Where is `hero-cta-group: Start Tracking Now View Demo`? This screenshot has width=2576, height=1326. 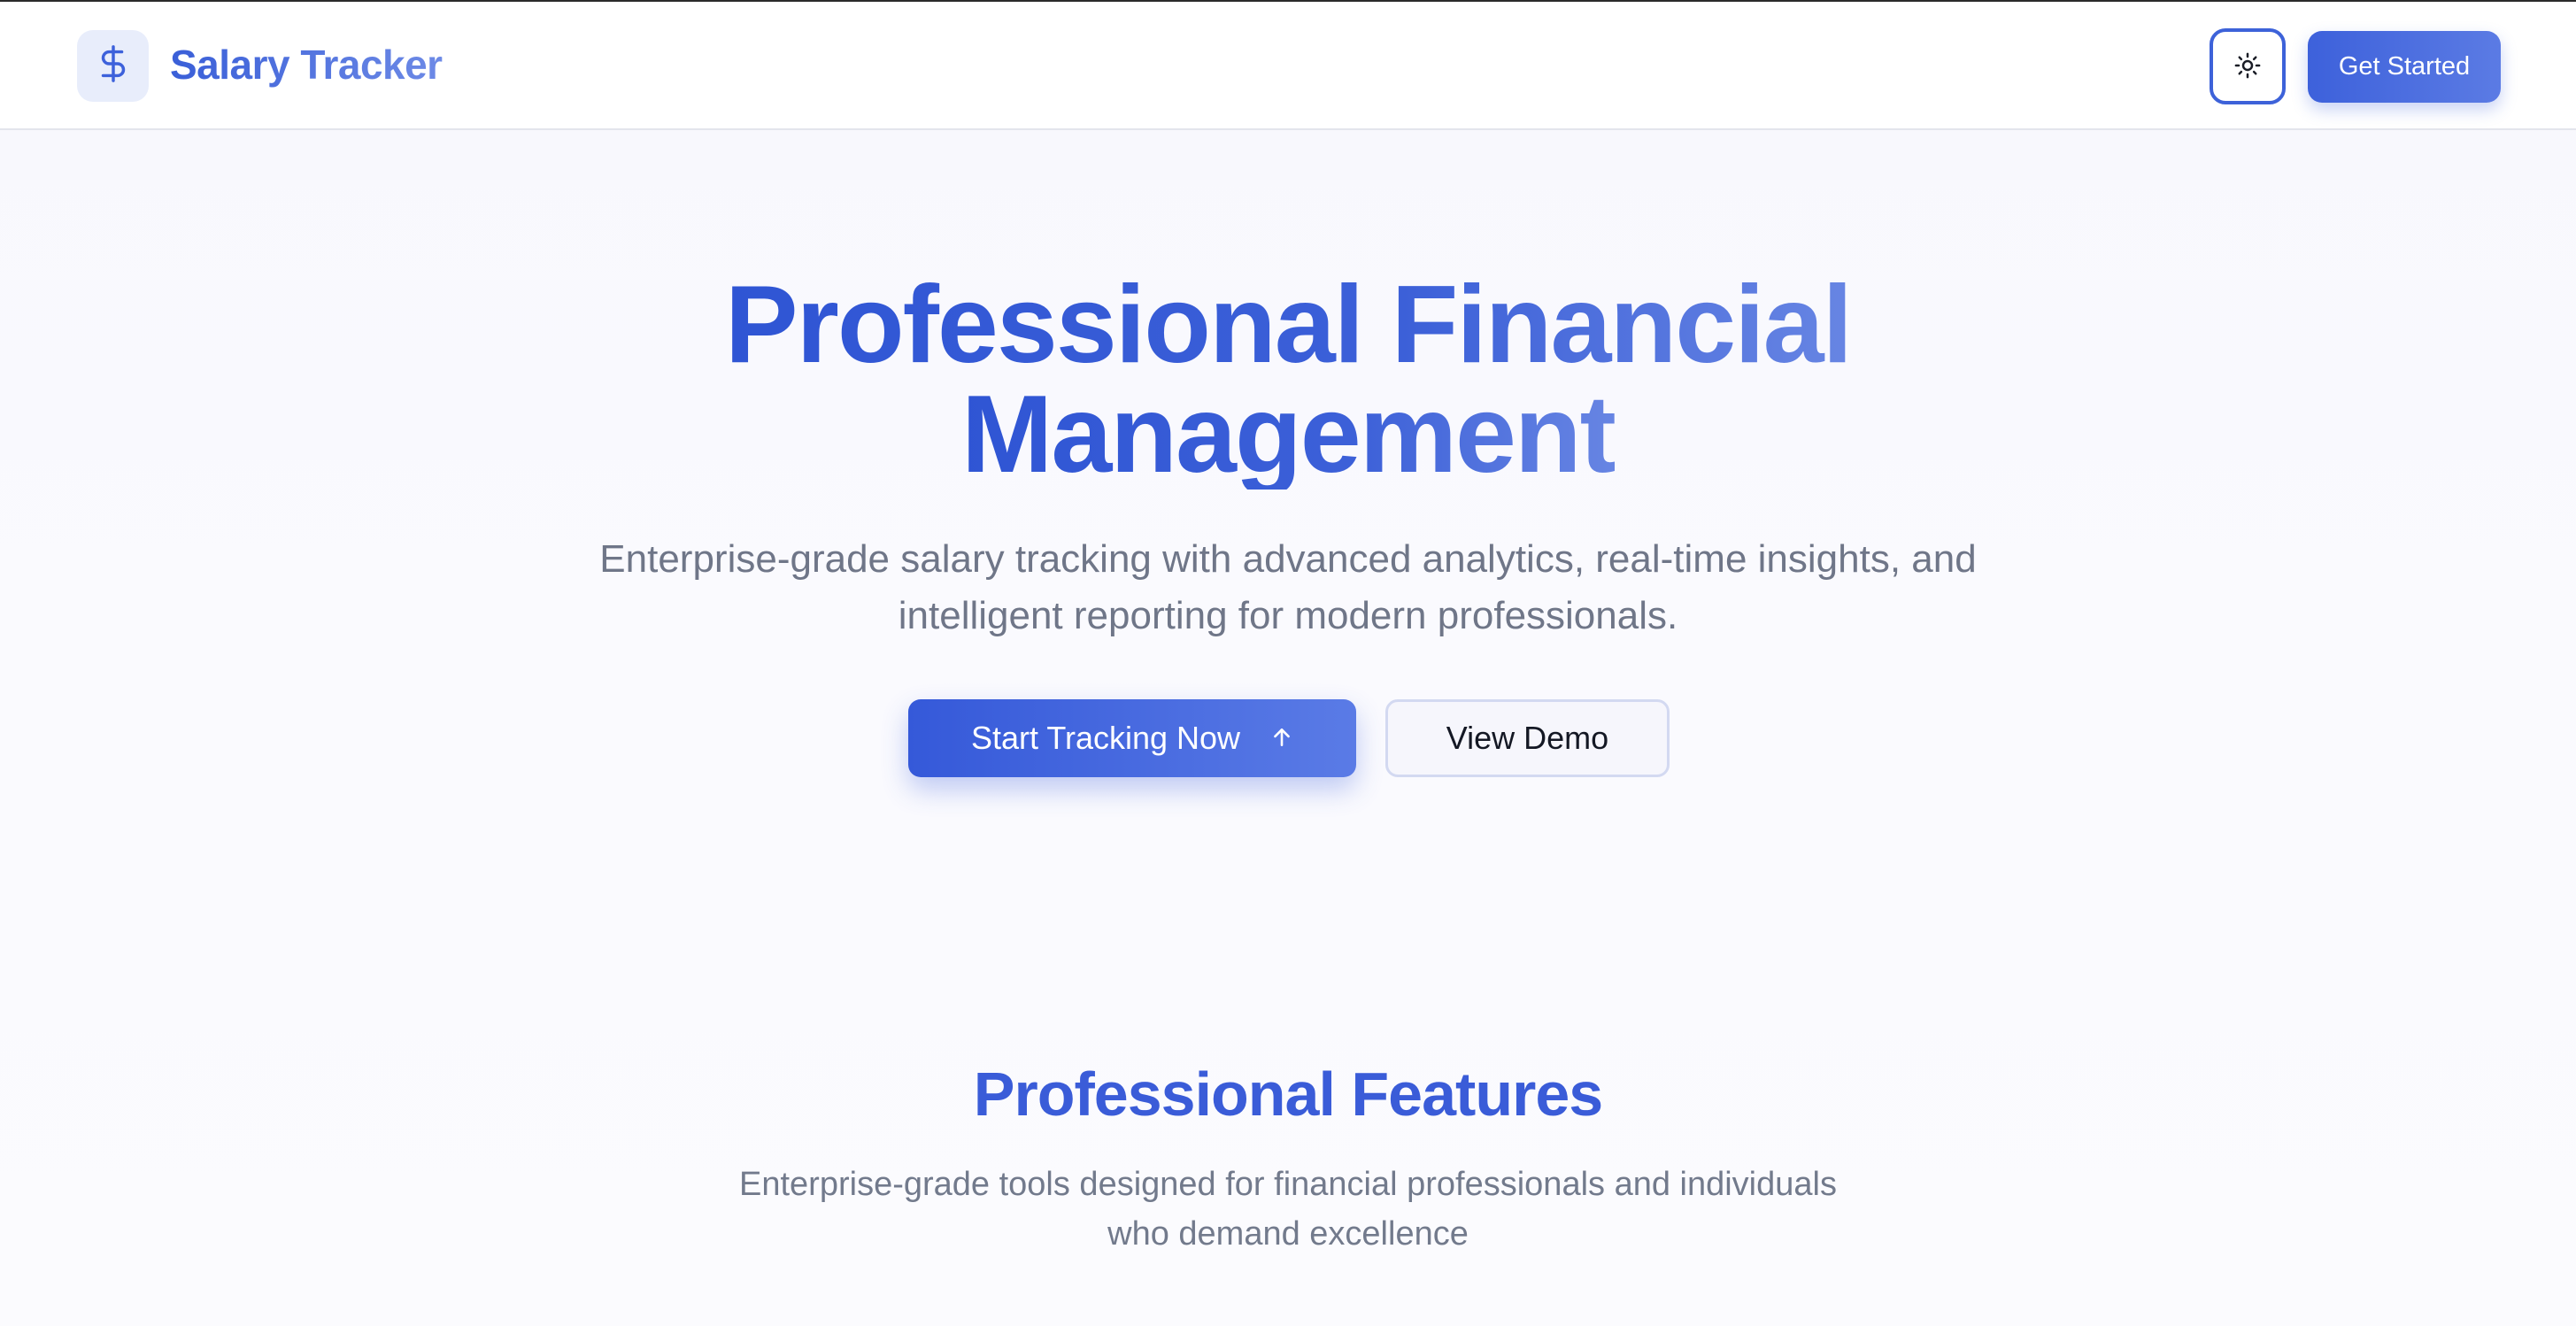
hero-cta-group: Start Tracking Now View Demo is located at coordinates (1289, 738).